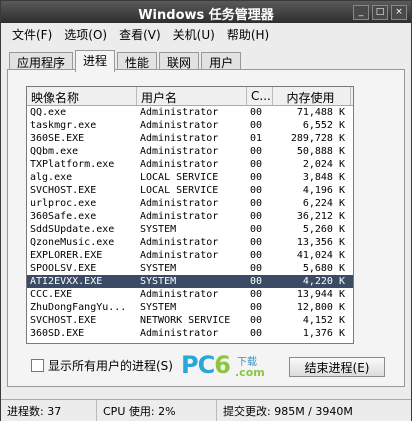 Image resolution: width=412 pixels, height=421 pixels. Describe the element at coordinates (190, 177) in the screenshot. I see `table-row: alg.exe LOCAL SERVICE 00 3,848 K` at that location.